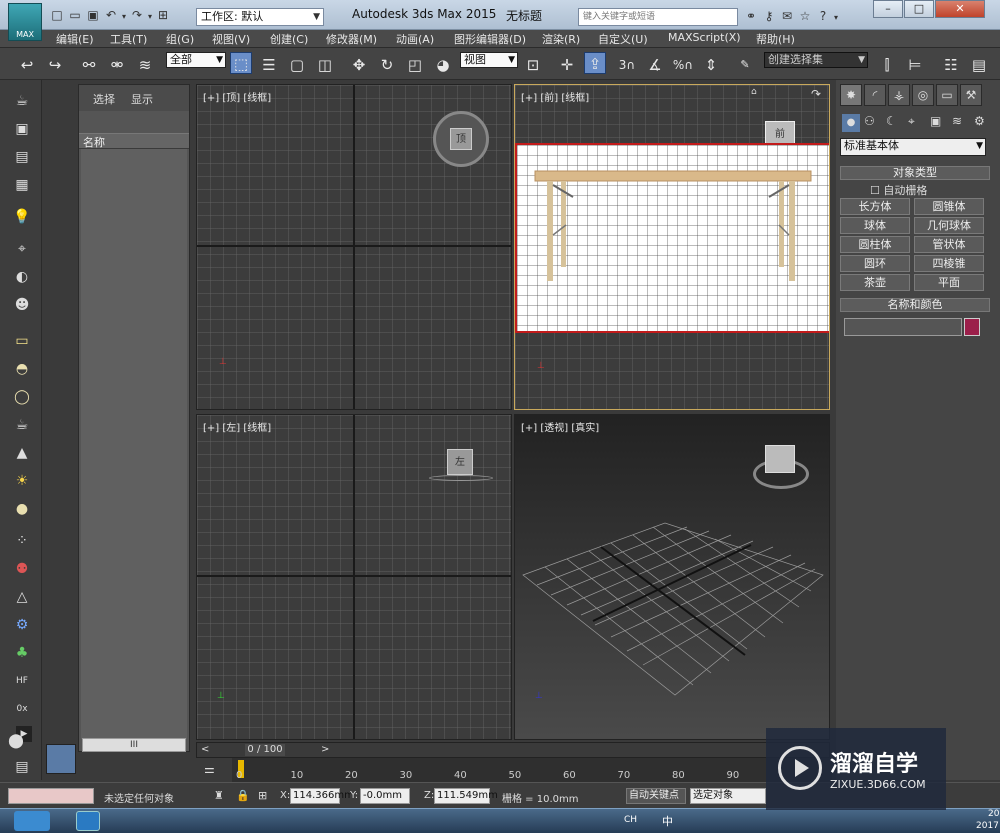  Describe the element at coordinates (22, 681) in the screenshot. I see `hair-fur-icon: HF` at that location.